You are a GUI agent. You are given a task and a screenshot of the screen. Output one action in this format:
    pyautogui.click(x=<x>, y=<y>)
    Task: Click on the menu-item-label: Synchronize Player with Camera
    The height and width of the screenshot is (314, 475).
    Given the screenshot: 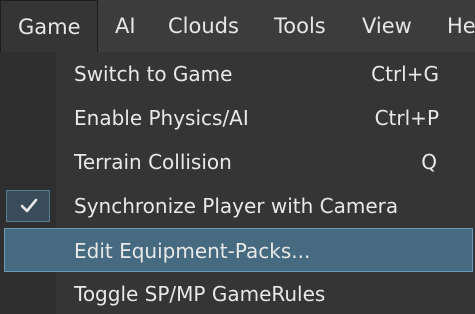 What is the action you would take?
    pyautogui.click(x=236, y=206)
    